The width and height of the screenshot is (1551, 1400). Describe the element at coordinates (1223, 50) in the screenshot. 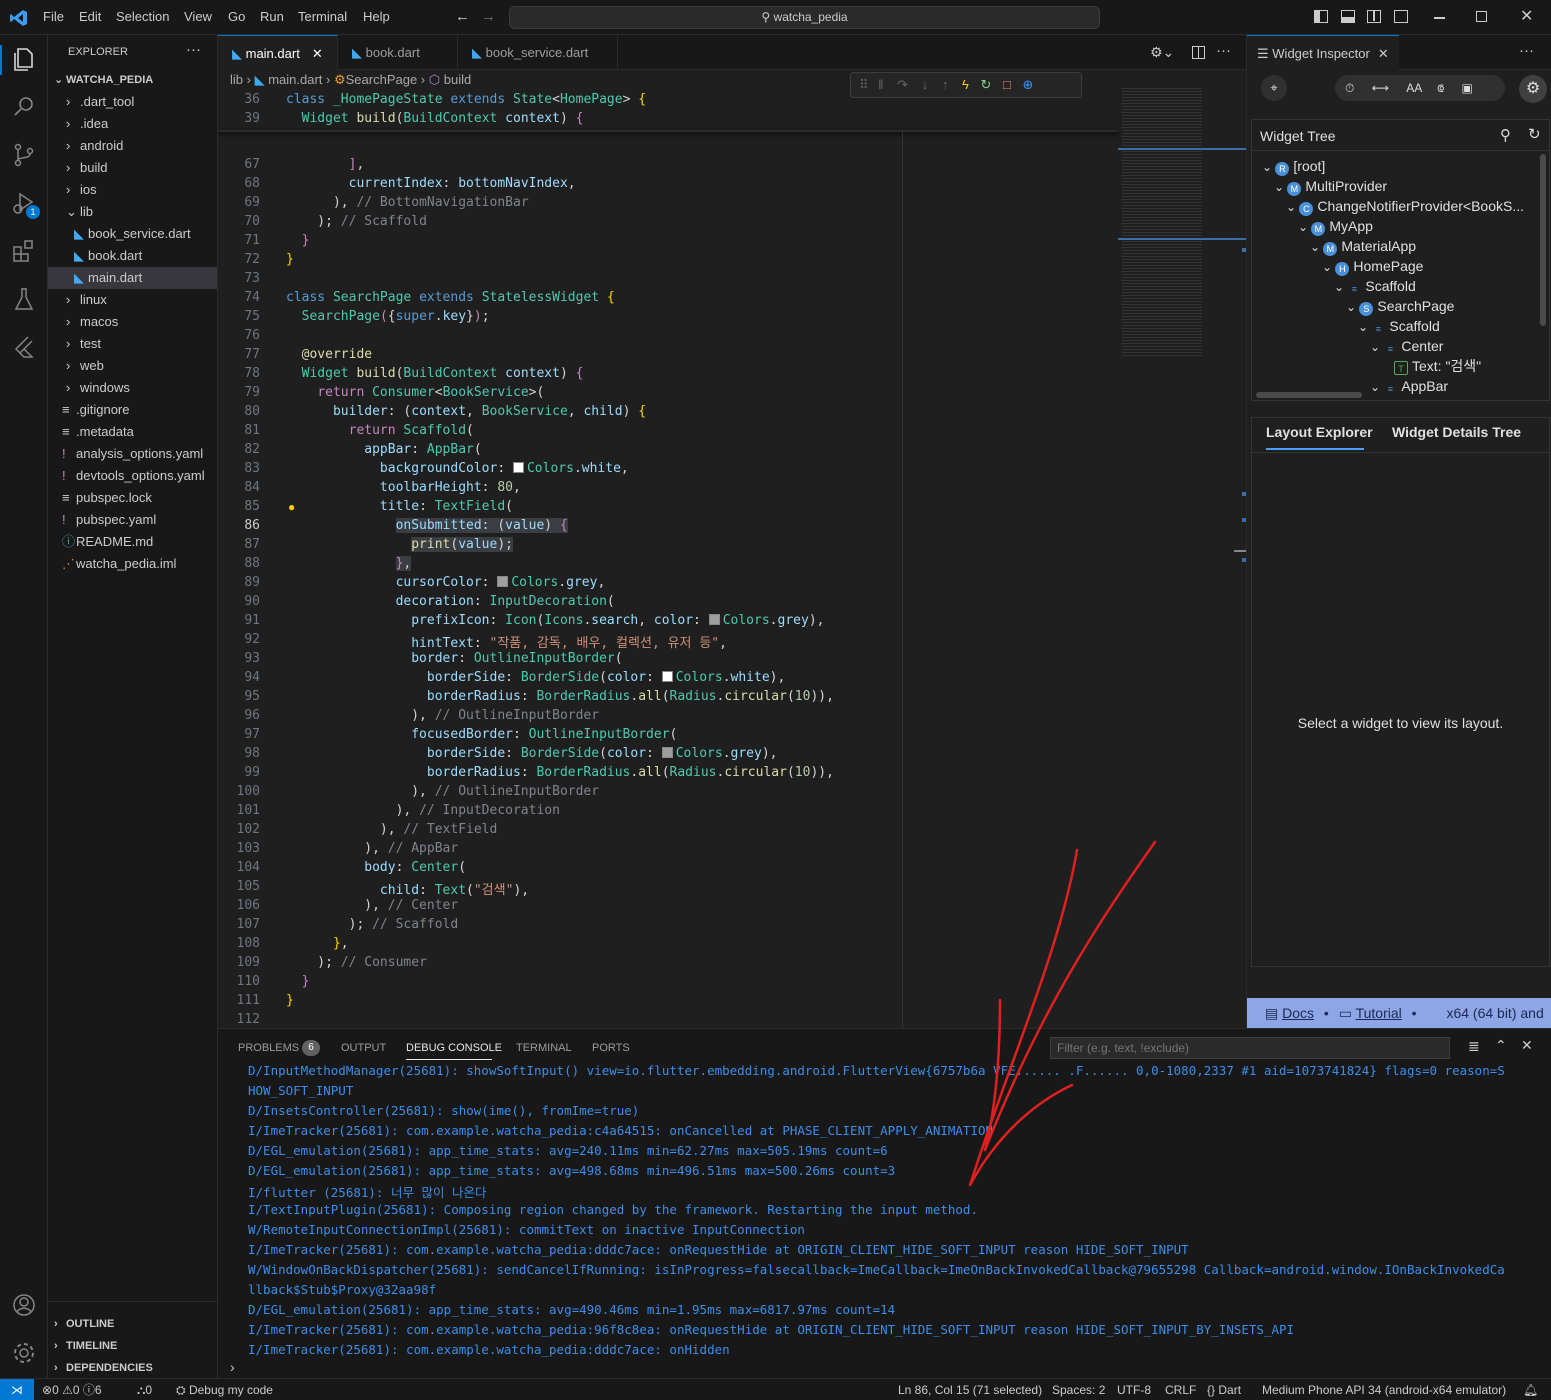

I see `editor-more-icon: ···` at that location.